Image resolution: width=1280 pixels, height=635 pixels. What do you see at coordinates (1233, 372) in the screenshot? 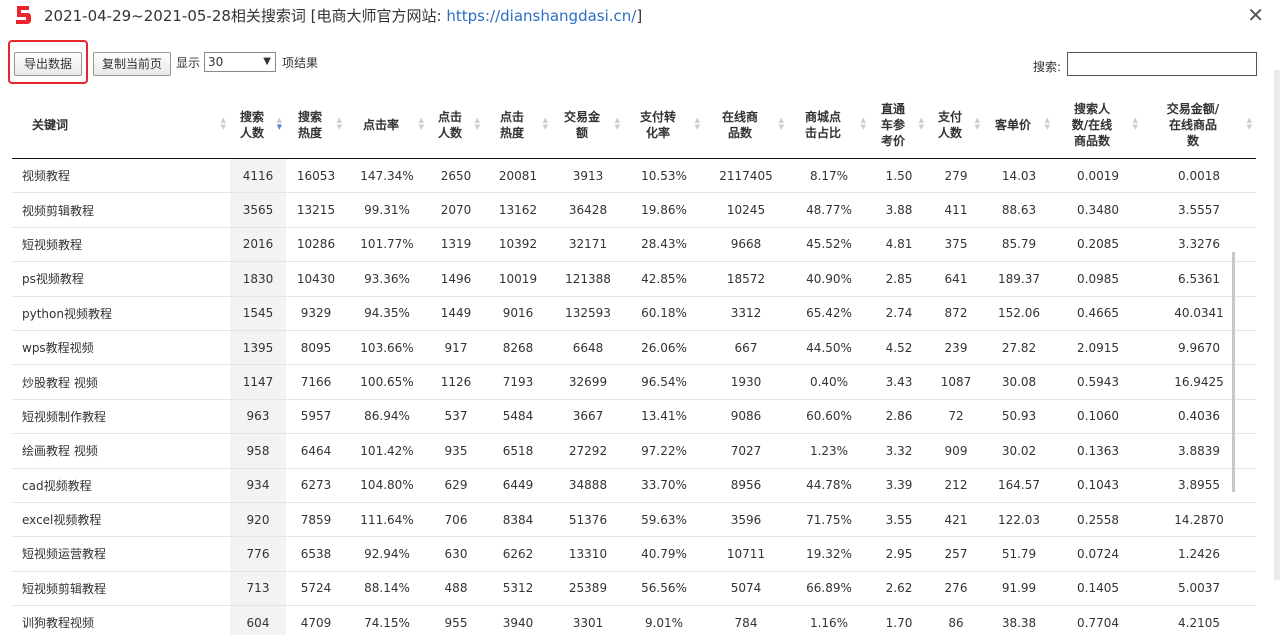
I see `table-scroll-indicator` at bounding box center [1233, 372].